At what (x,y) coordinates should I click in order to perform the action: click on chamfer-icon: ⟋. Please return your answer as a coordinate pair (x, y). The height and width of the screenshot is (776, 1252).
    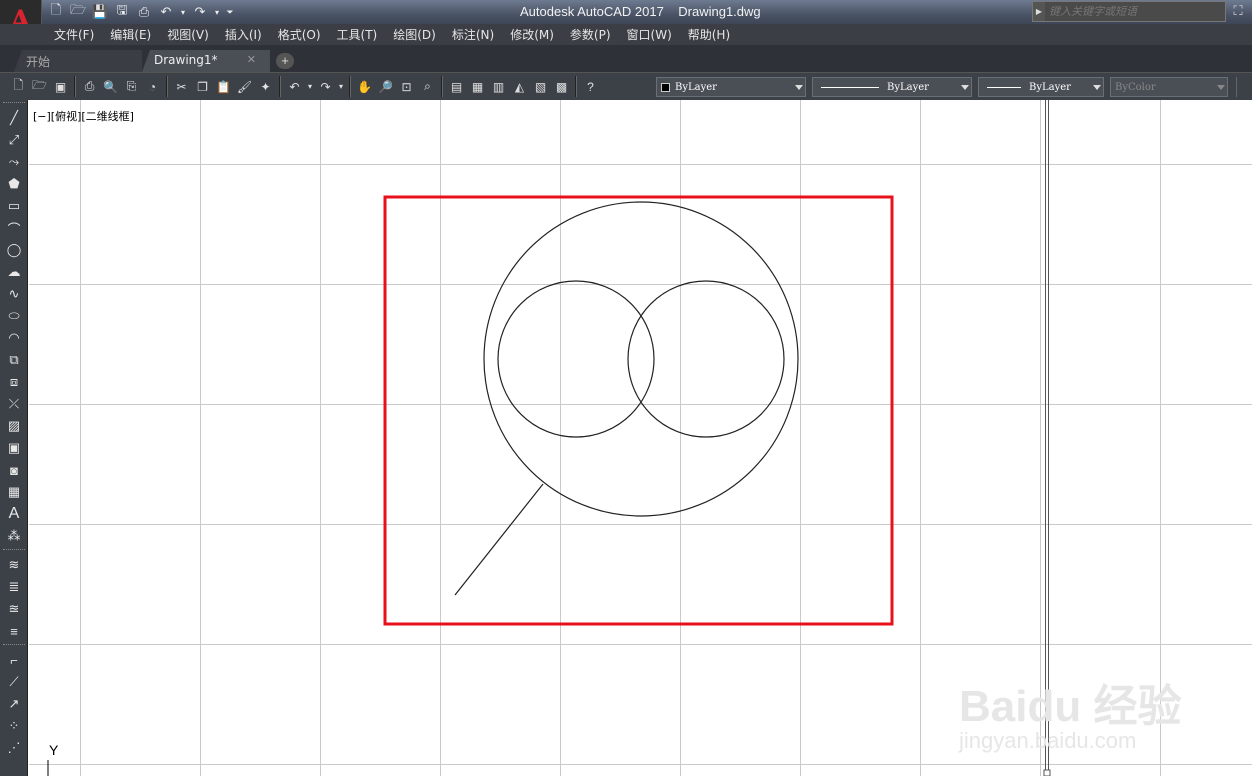
    Looking at the image, I should click on (14, 682).